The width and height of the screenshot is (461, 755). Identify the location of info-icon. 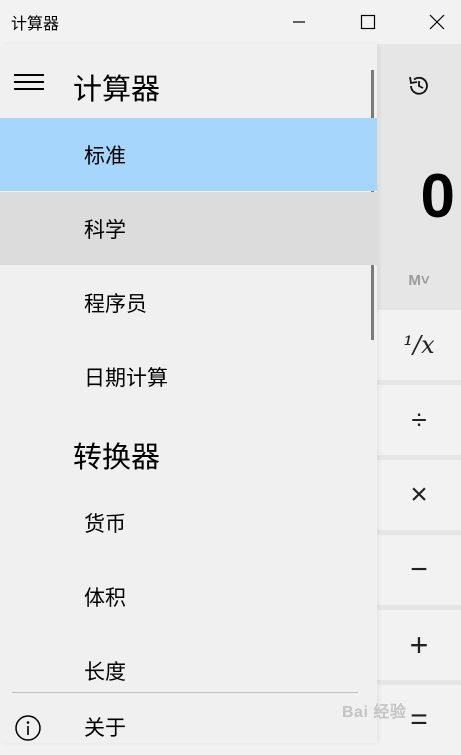
(28, 728).